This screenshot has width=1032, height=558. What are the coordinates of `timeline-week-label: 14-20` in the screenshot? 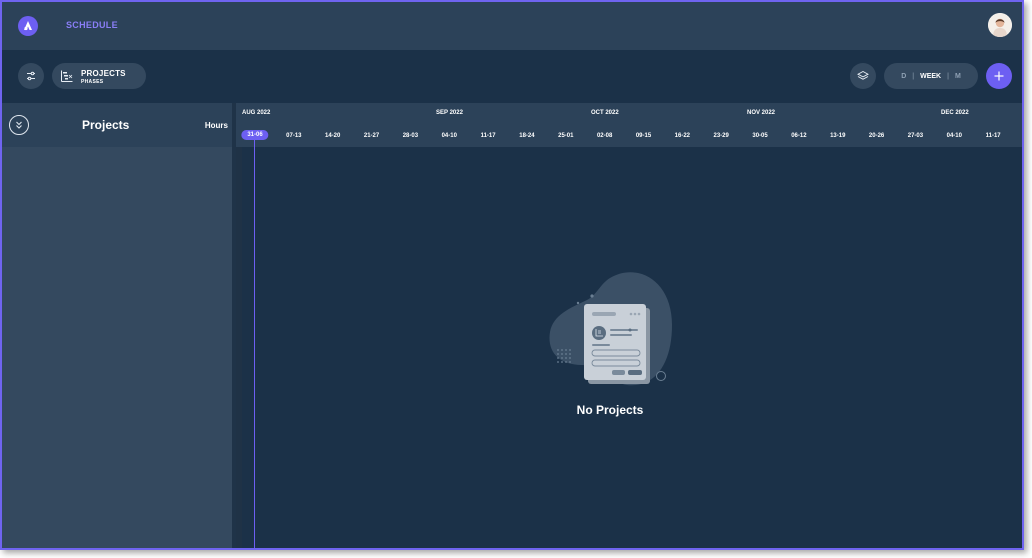 It's located at (332, 136).